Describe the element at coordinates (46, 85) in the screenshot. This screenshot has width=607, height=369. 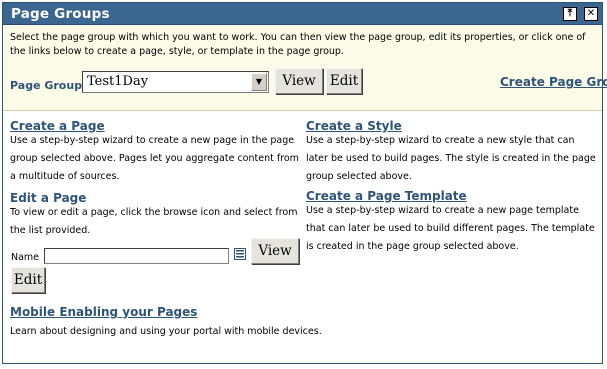
I see `page-group-label: Page Group` at that location.